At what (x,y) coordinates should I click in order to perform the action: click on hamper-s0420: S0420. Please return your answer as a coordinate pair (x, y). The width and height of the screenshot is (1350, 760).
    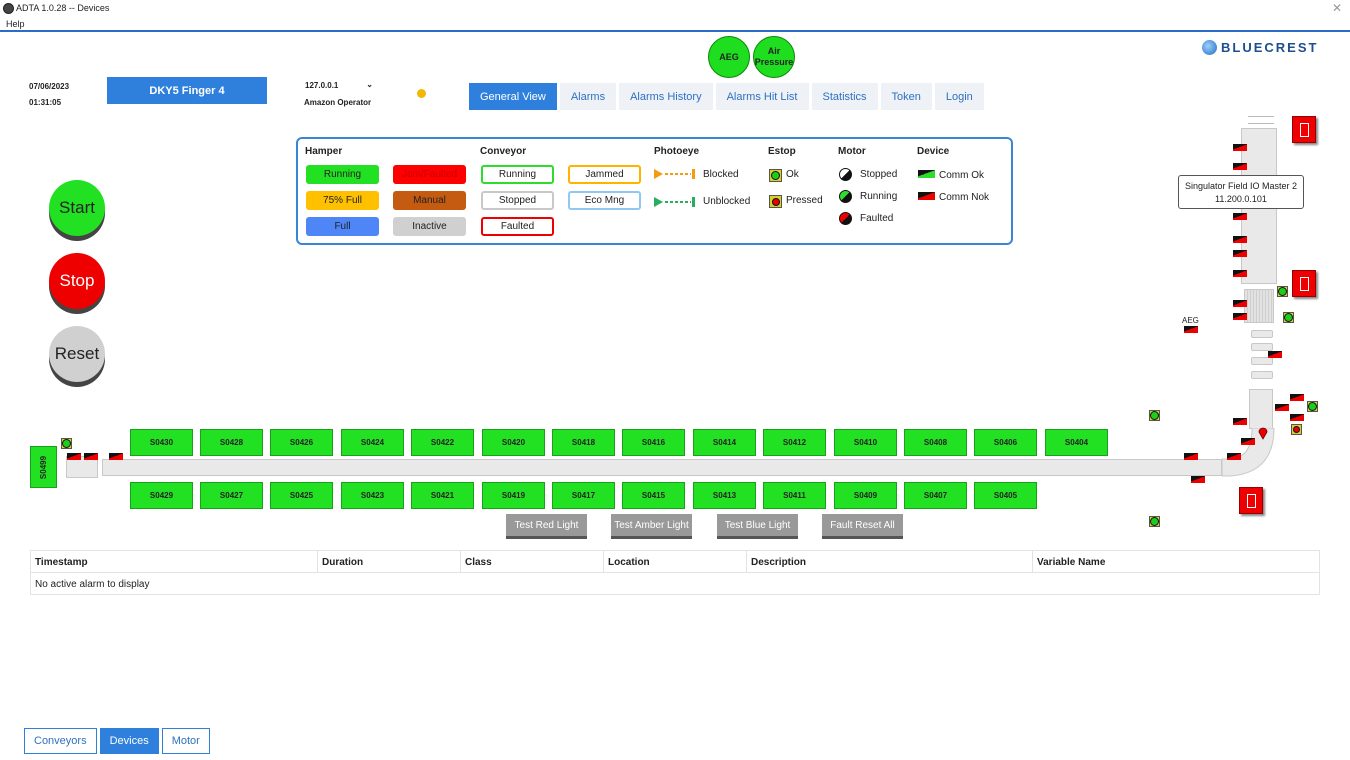
    Looking at the image, I should click on (513, 442).